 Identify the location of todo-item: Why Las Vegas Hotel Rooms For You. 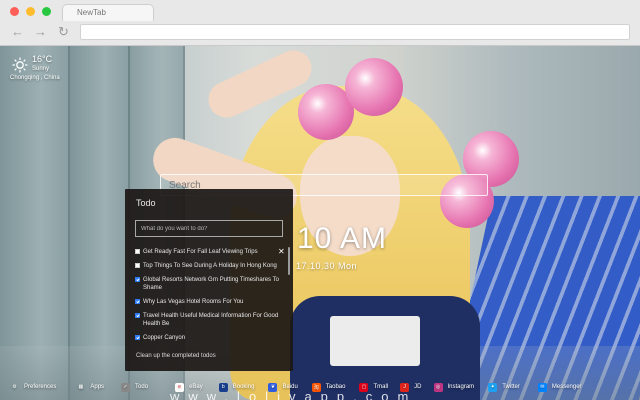
(210, 302).